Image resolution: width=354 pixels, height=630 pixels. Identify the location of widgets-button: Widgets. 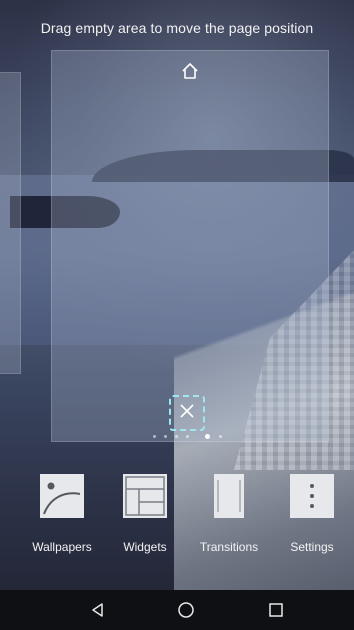
(145, 512).